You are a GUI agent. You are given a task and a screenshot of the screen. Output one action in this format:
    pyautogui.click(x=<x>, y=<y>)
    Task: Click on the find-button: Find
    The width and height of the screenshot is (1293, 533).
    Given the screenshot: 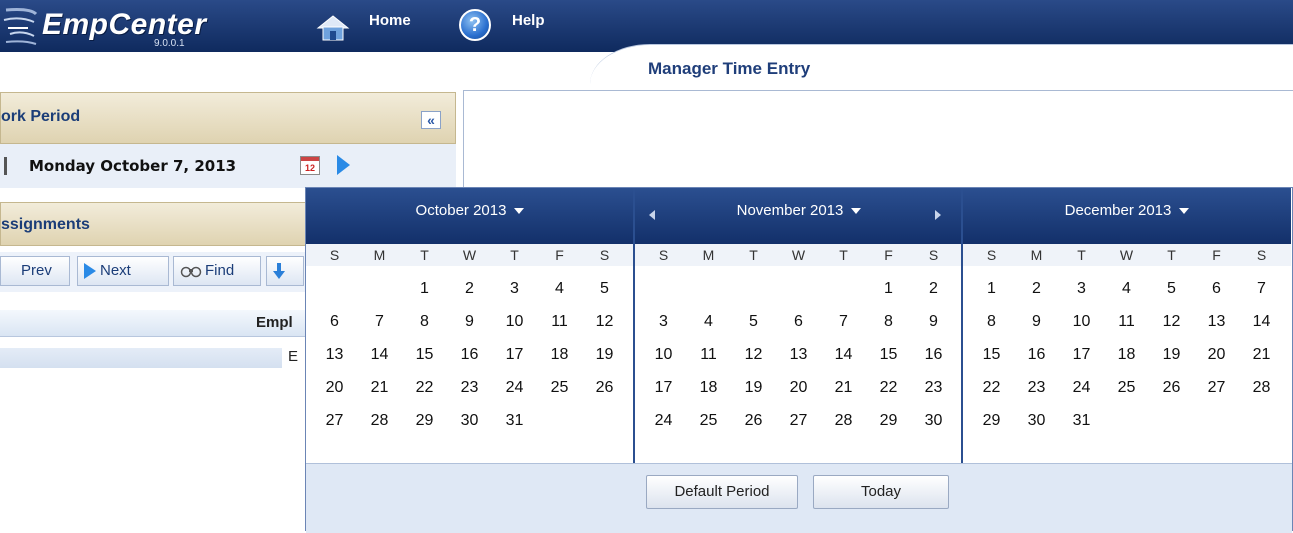 What is the action you would take?
    pyautogui.click(x=217, y=271)
    